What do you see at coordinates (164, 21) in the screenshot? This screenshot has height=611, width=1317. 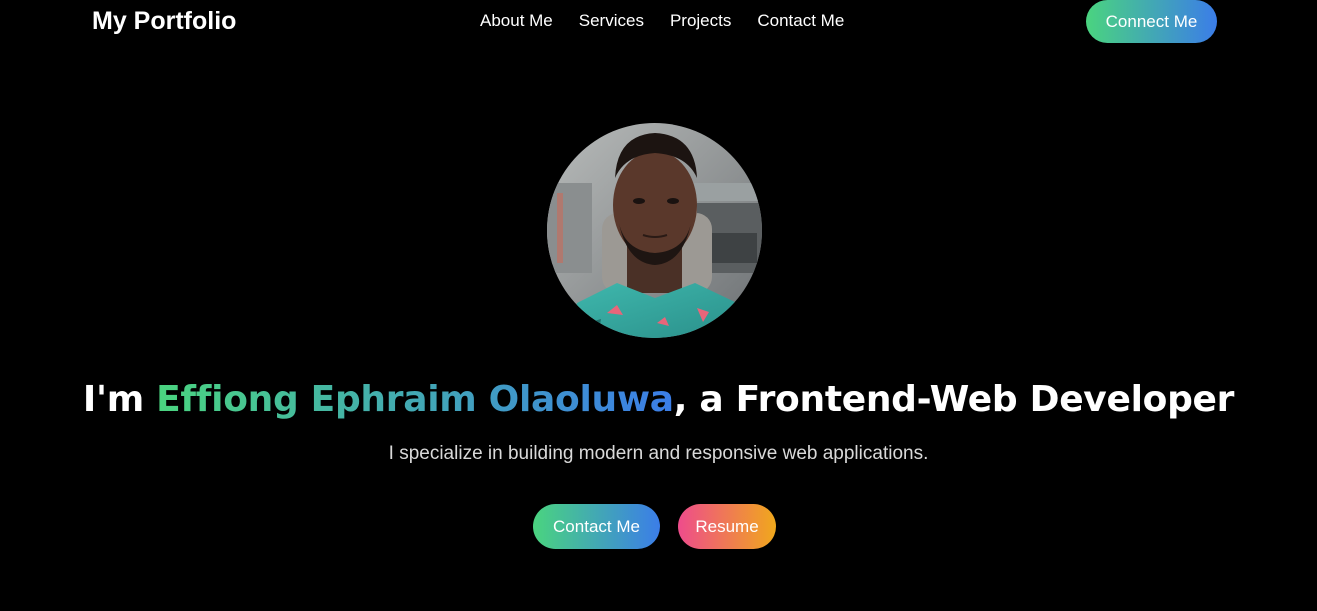 I see `brand-logo: My Portfolio` at bounding box center [164, 21].